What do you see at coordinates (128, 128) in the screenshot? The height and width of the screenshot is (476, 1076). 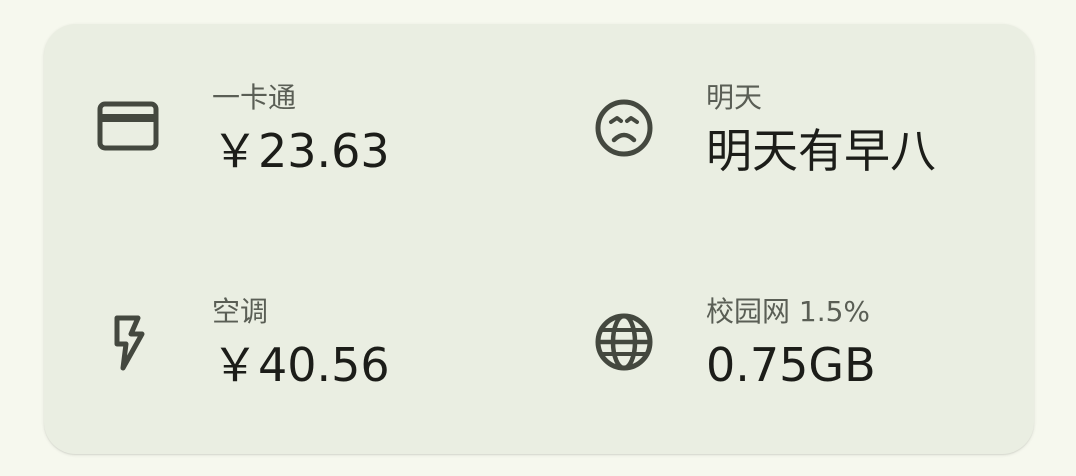 I see `credit-card-icon` at bounding box center [128, 128].